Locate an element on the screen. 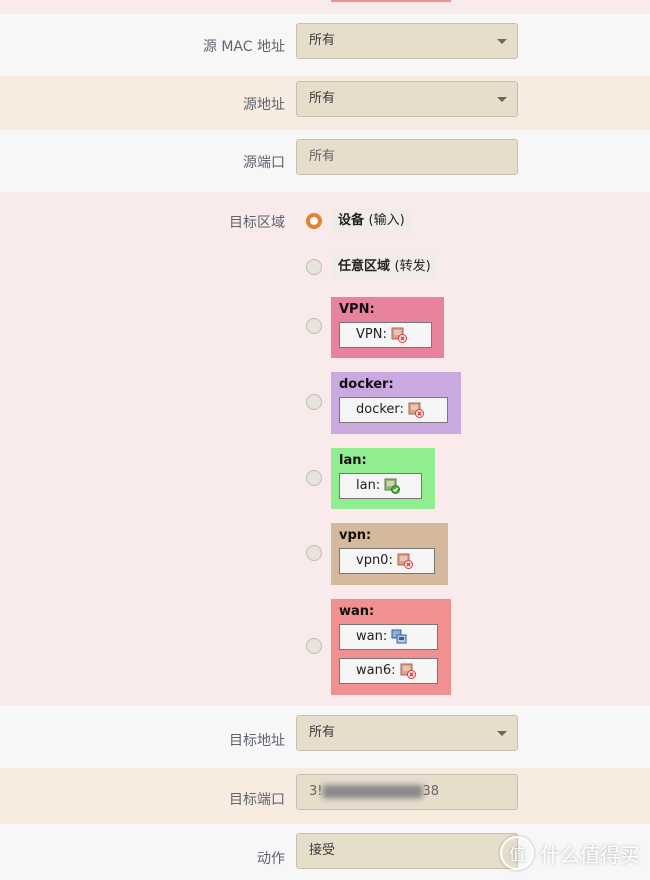  dest-zone-docker-radio is located at coordinates (314, 402).